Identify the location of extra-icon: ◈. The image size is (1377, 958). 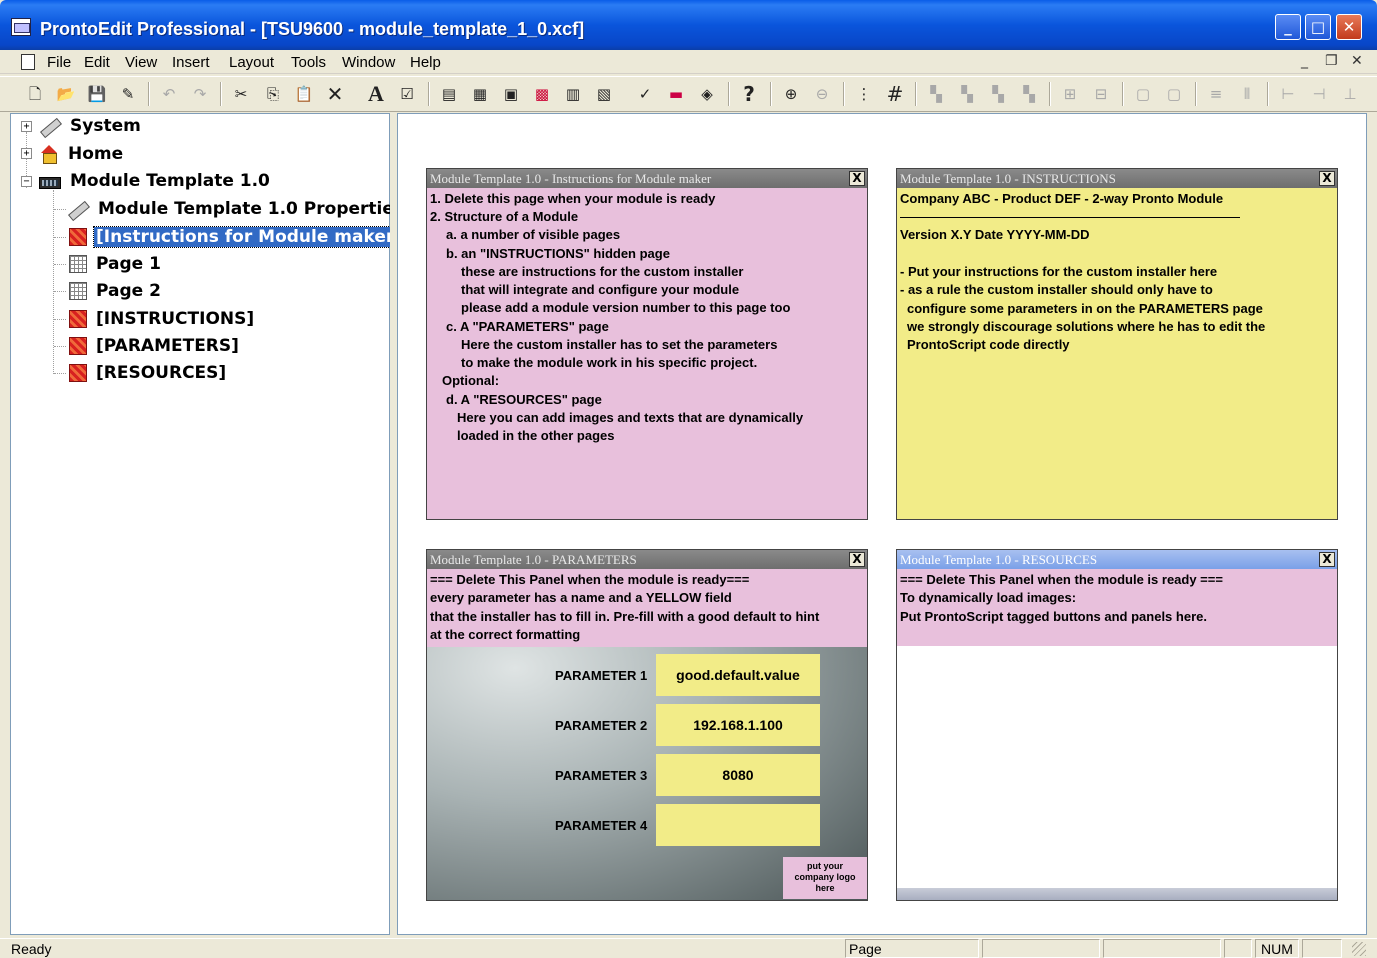
(707, 94).